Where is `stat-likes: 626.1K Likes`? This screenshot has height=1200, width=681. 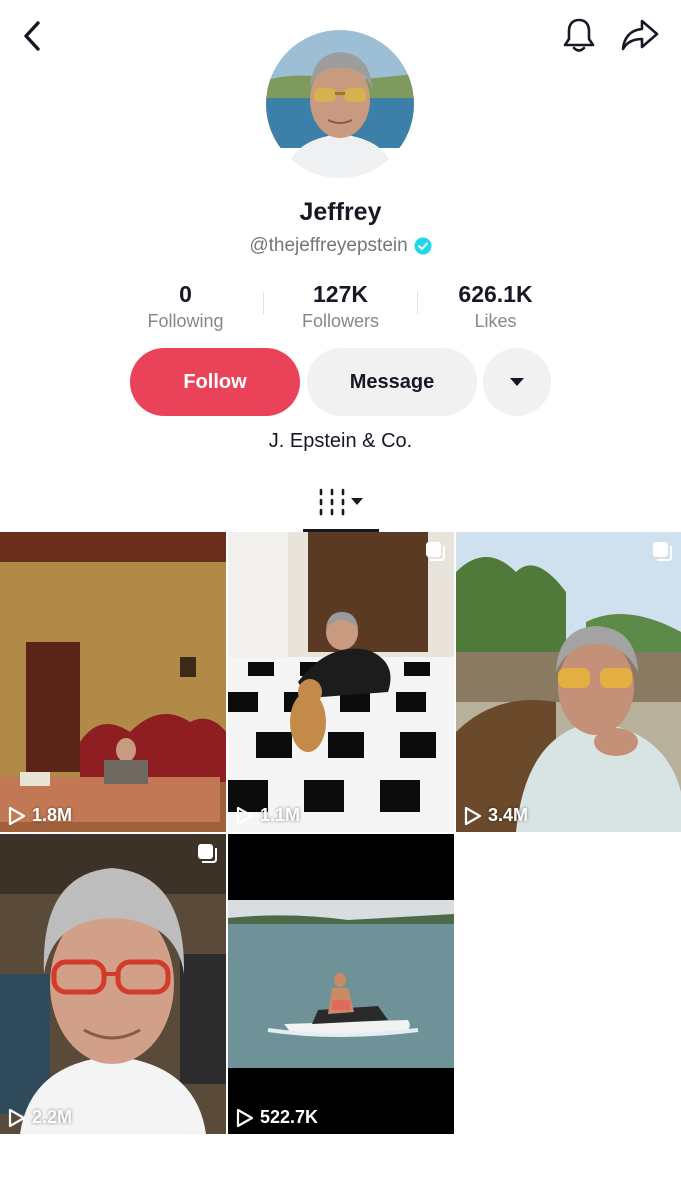
stat-likes: 626.1K Likes is located at coordinates (495, 308).